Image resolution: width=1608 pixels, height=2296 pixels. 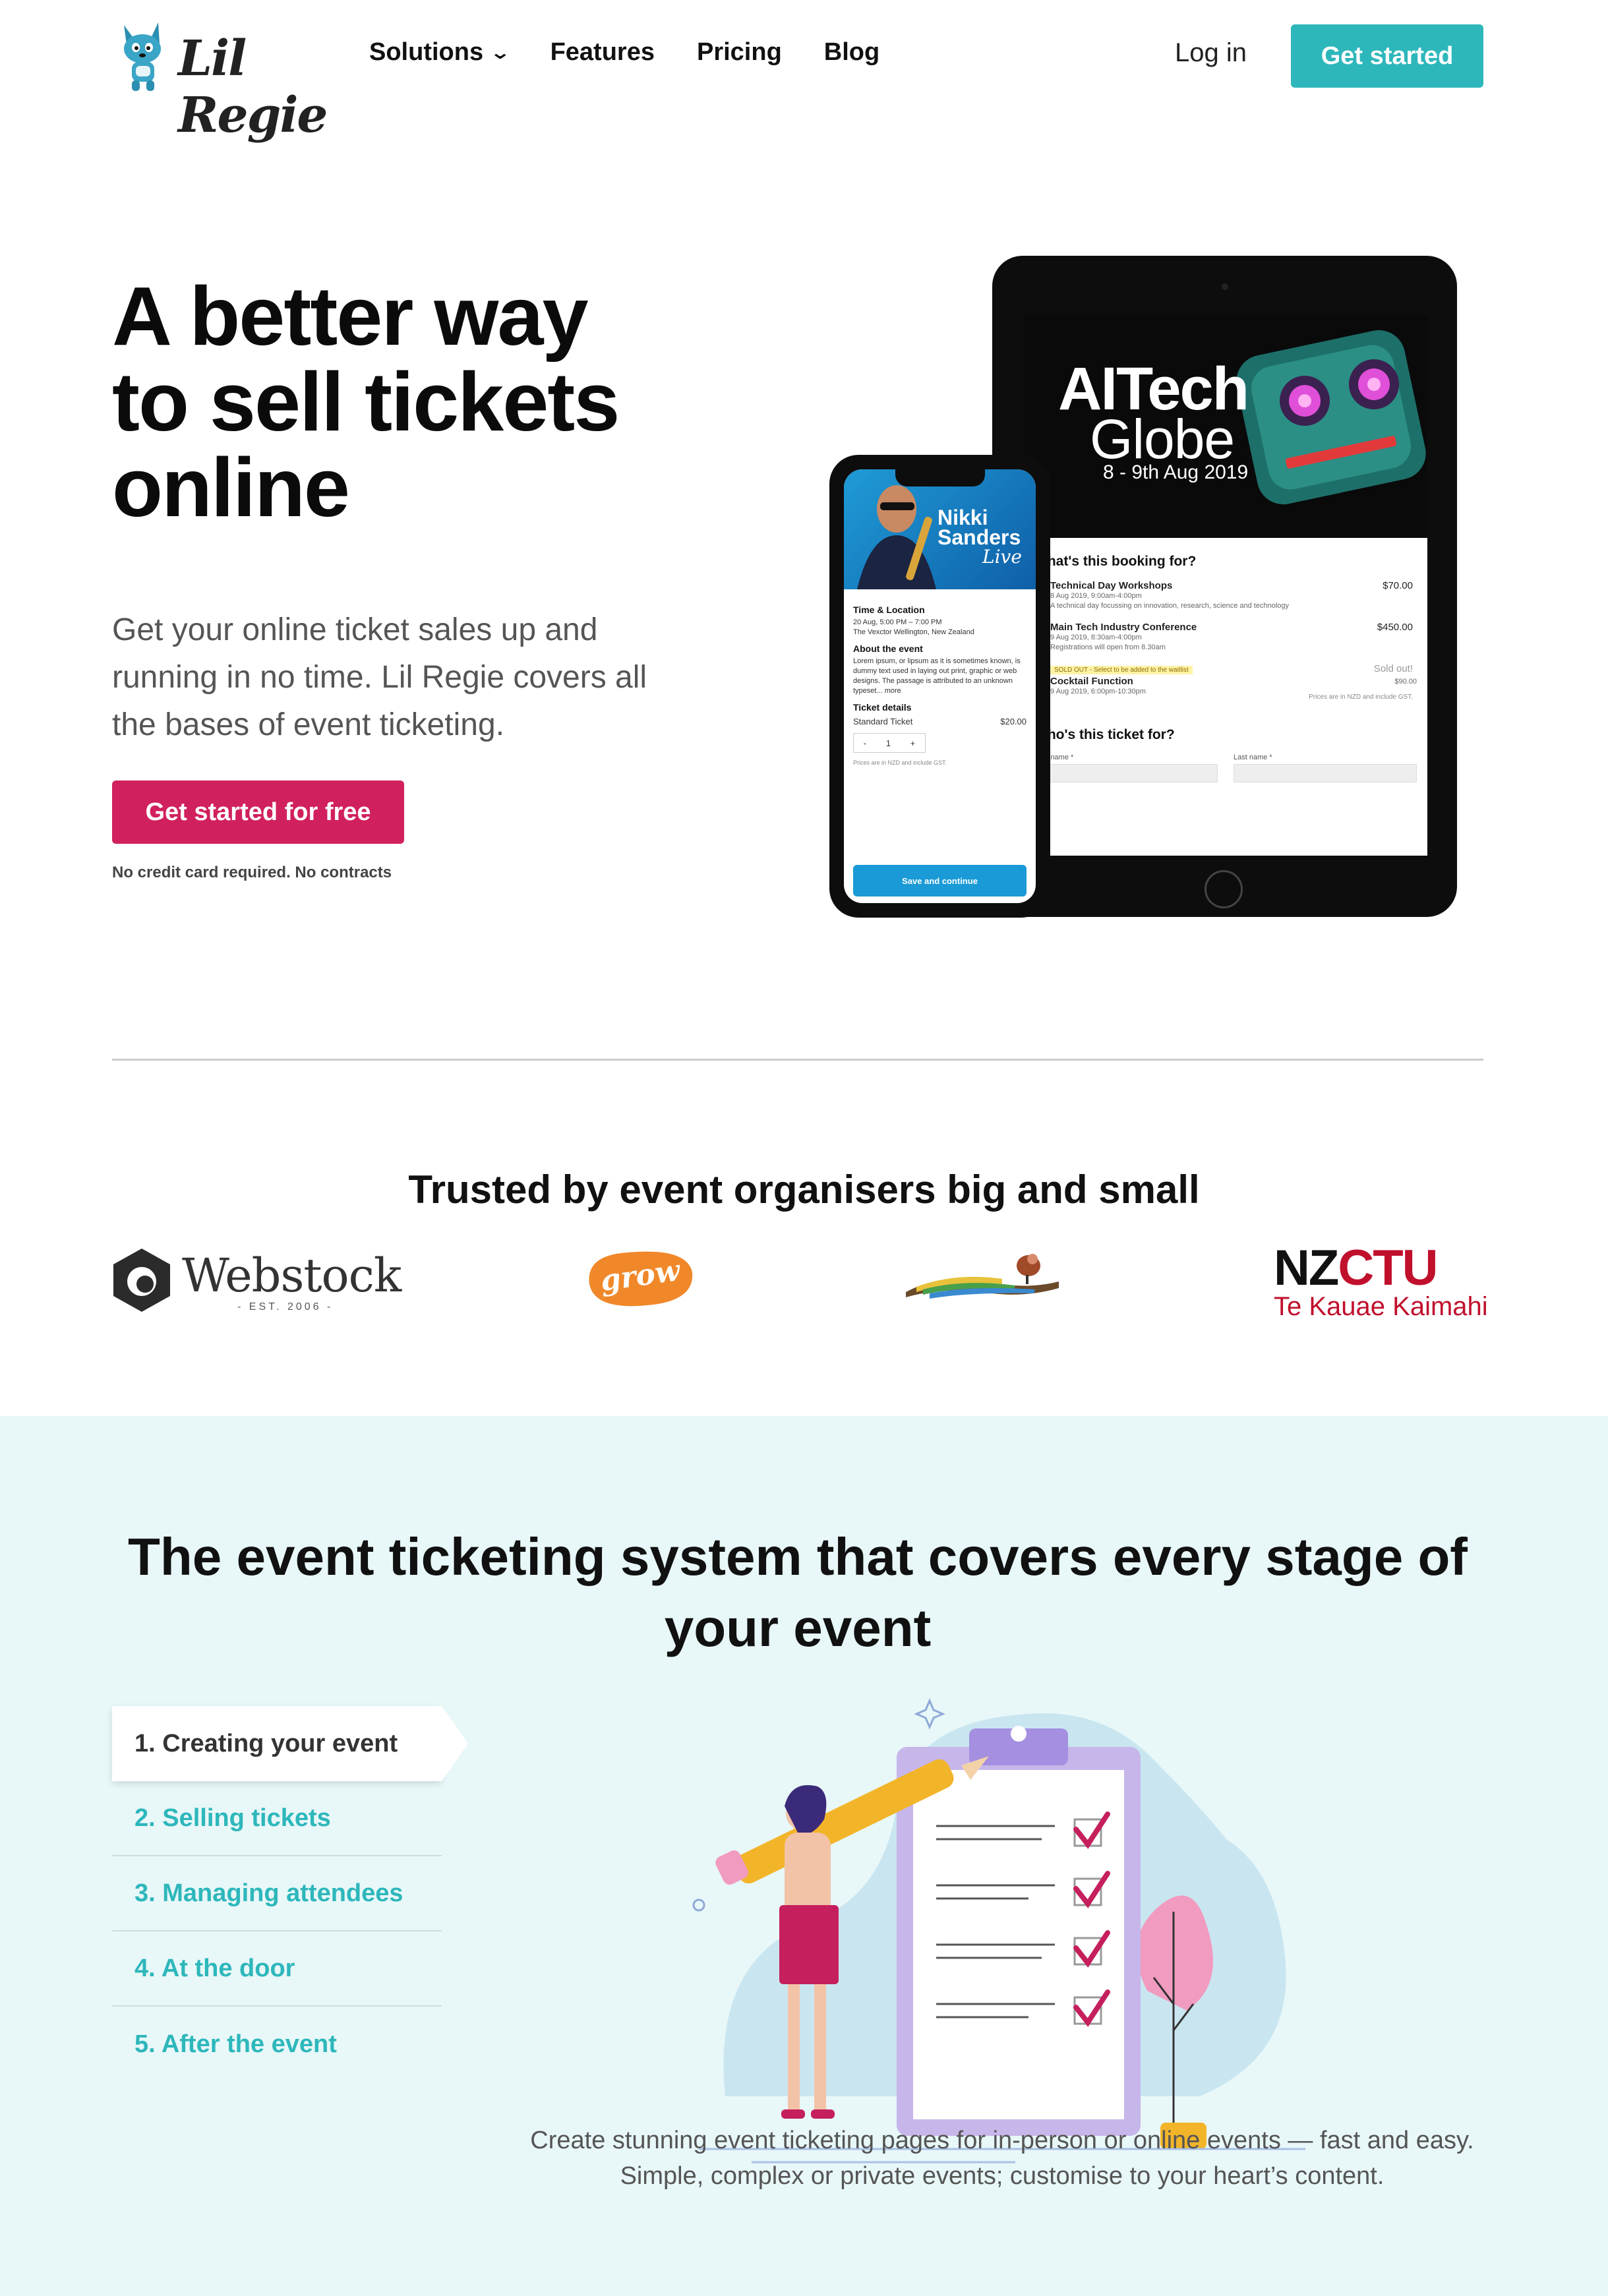 I want to click on first-name-input, so click(x=1126, y=773).